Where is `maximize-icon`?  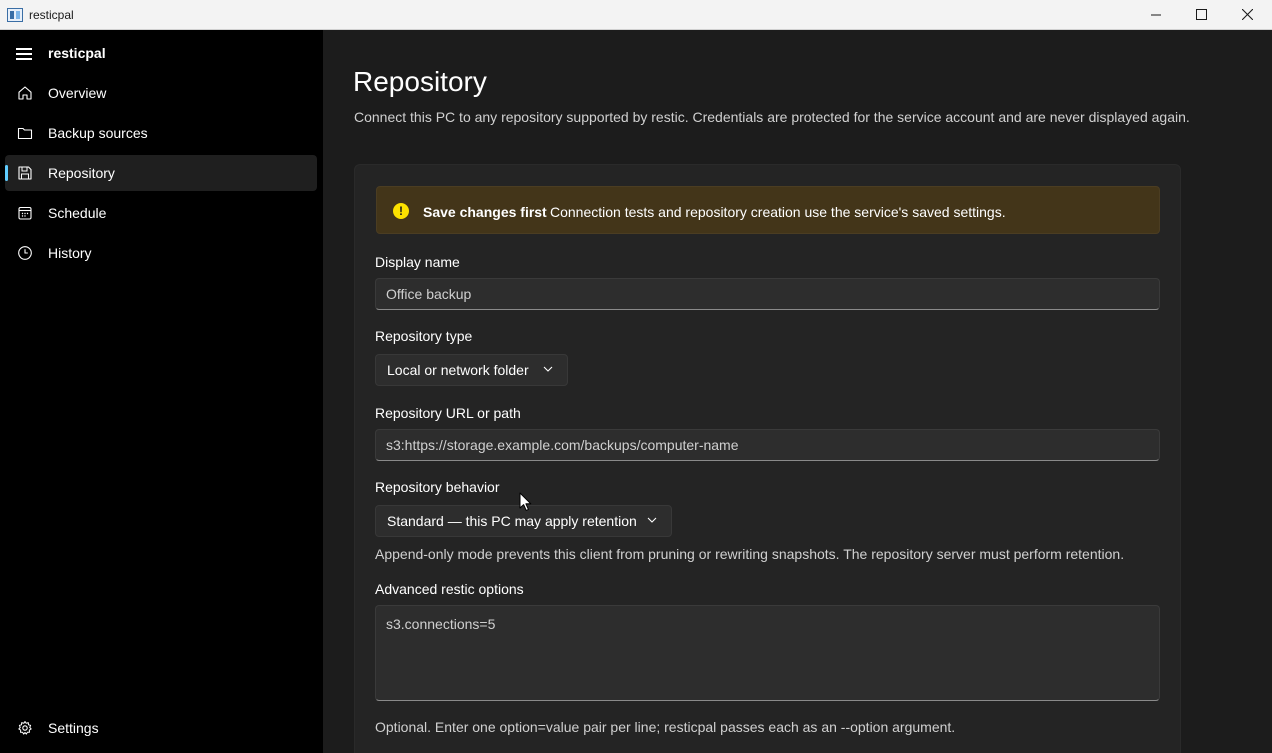 maximize-icon is located at coordinates (1201, 14).